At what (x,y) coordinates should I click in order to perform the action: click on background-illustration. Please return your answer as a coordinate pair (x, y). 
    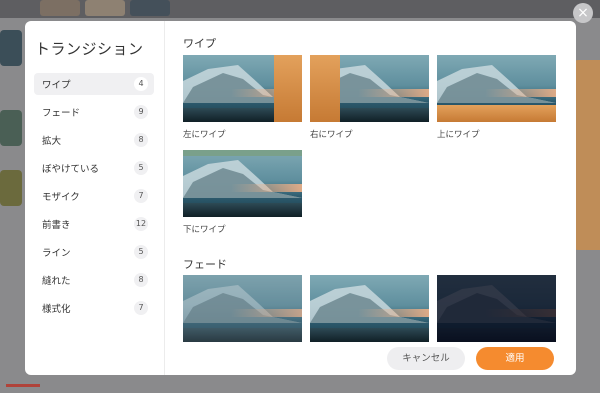
    Looking at the image, I should click on (587, 155).